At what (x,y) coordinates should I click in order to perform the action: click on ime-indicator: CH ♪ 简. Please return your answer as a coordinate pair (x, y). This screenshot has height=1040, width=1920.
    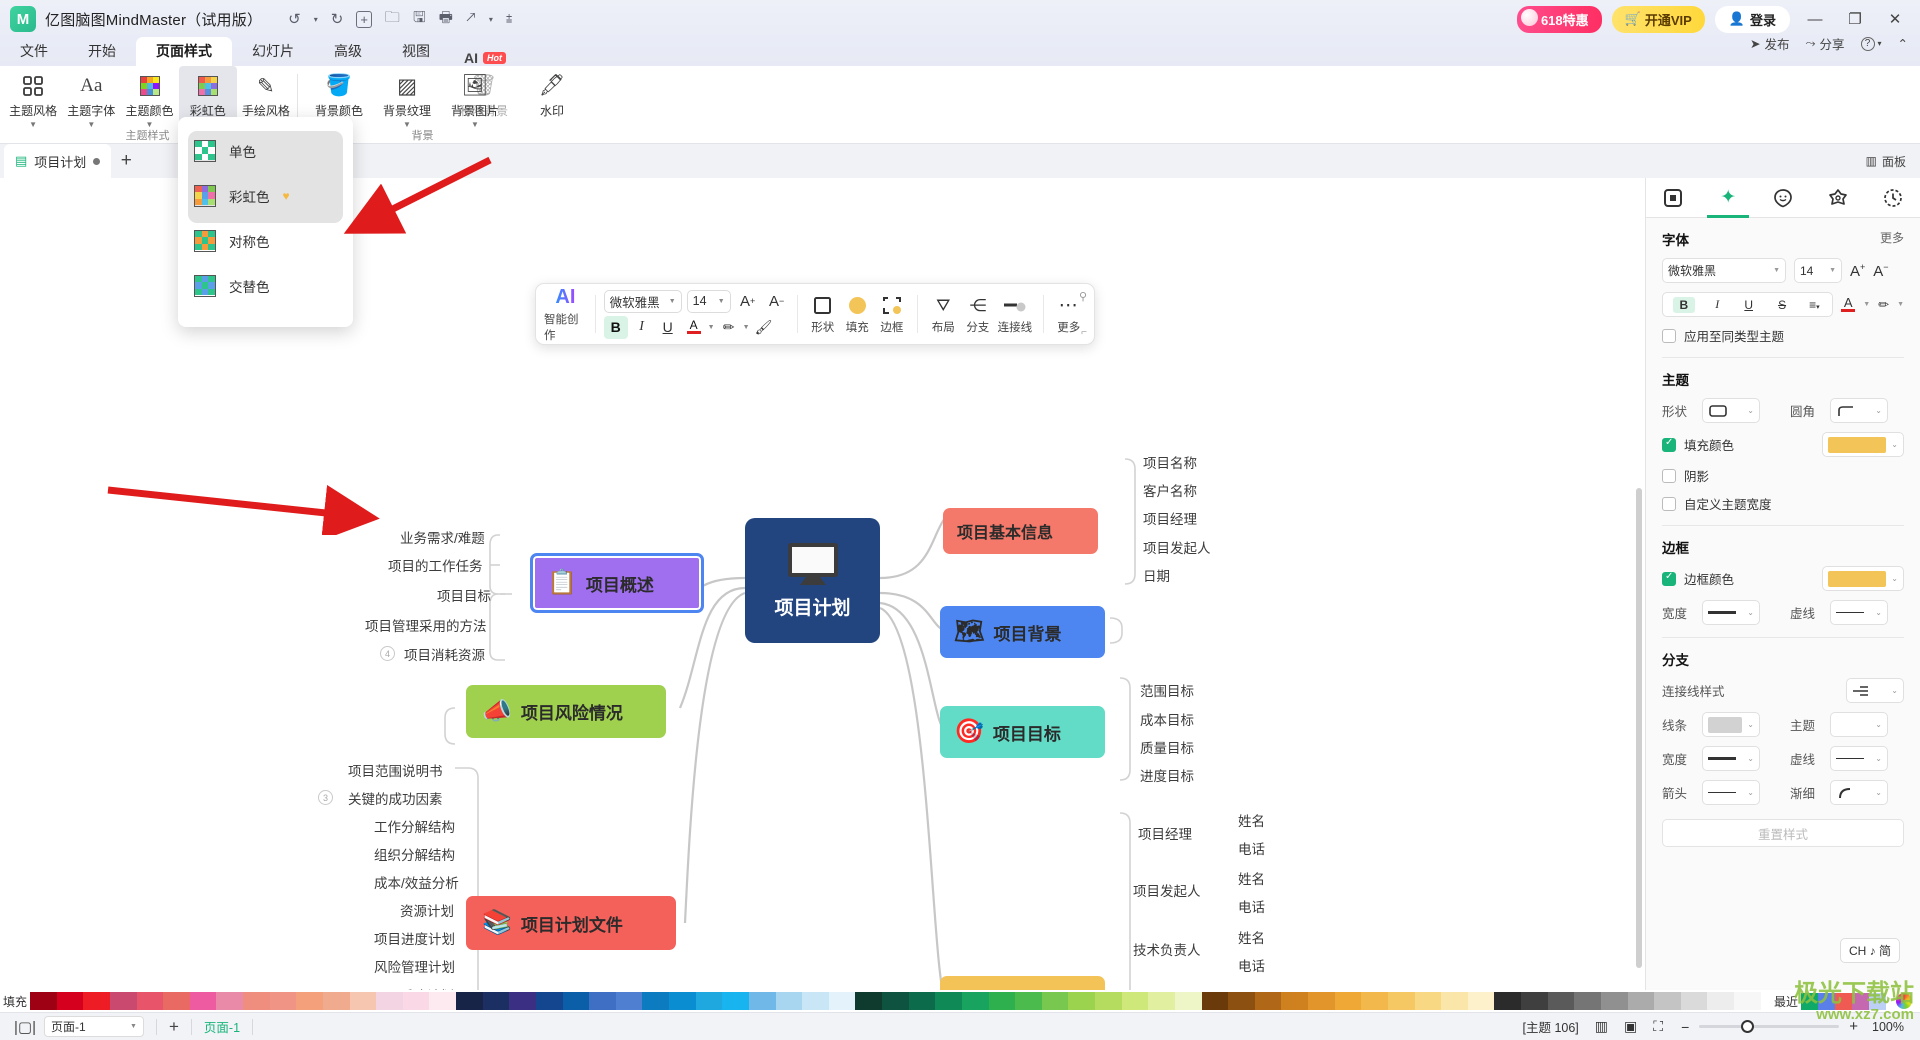
    Looking at the image, I should click on (1870, 950).